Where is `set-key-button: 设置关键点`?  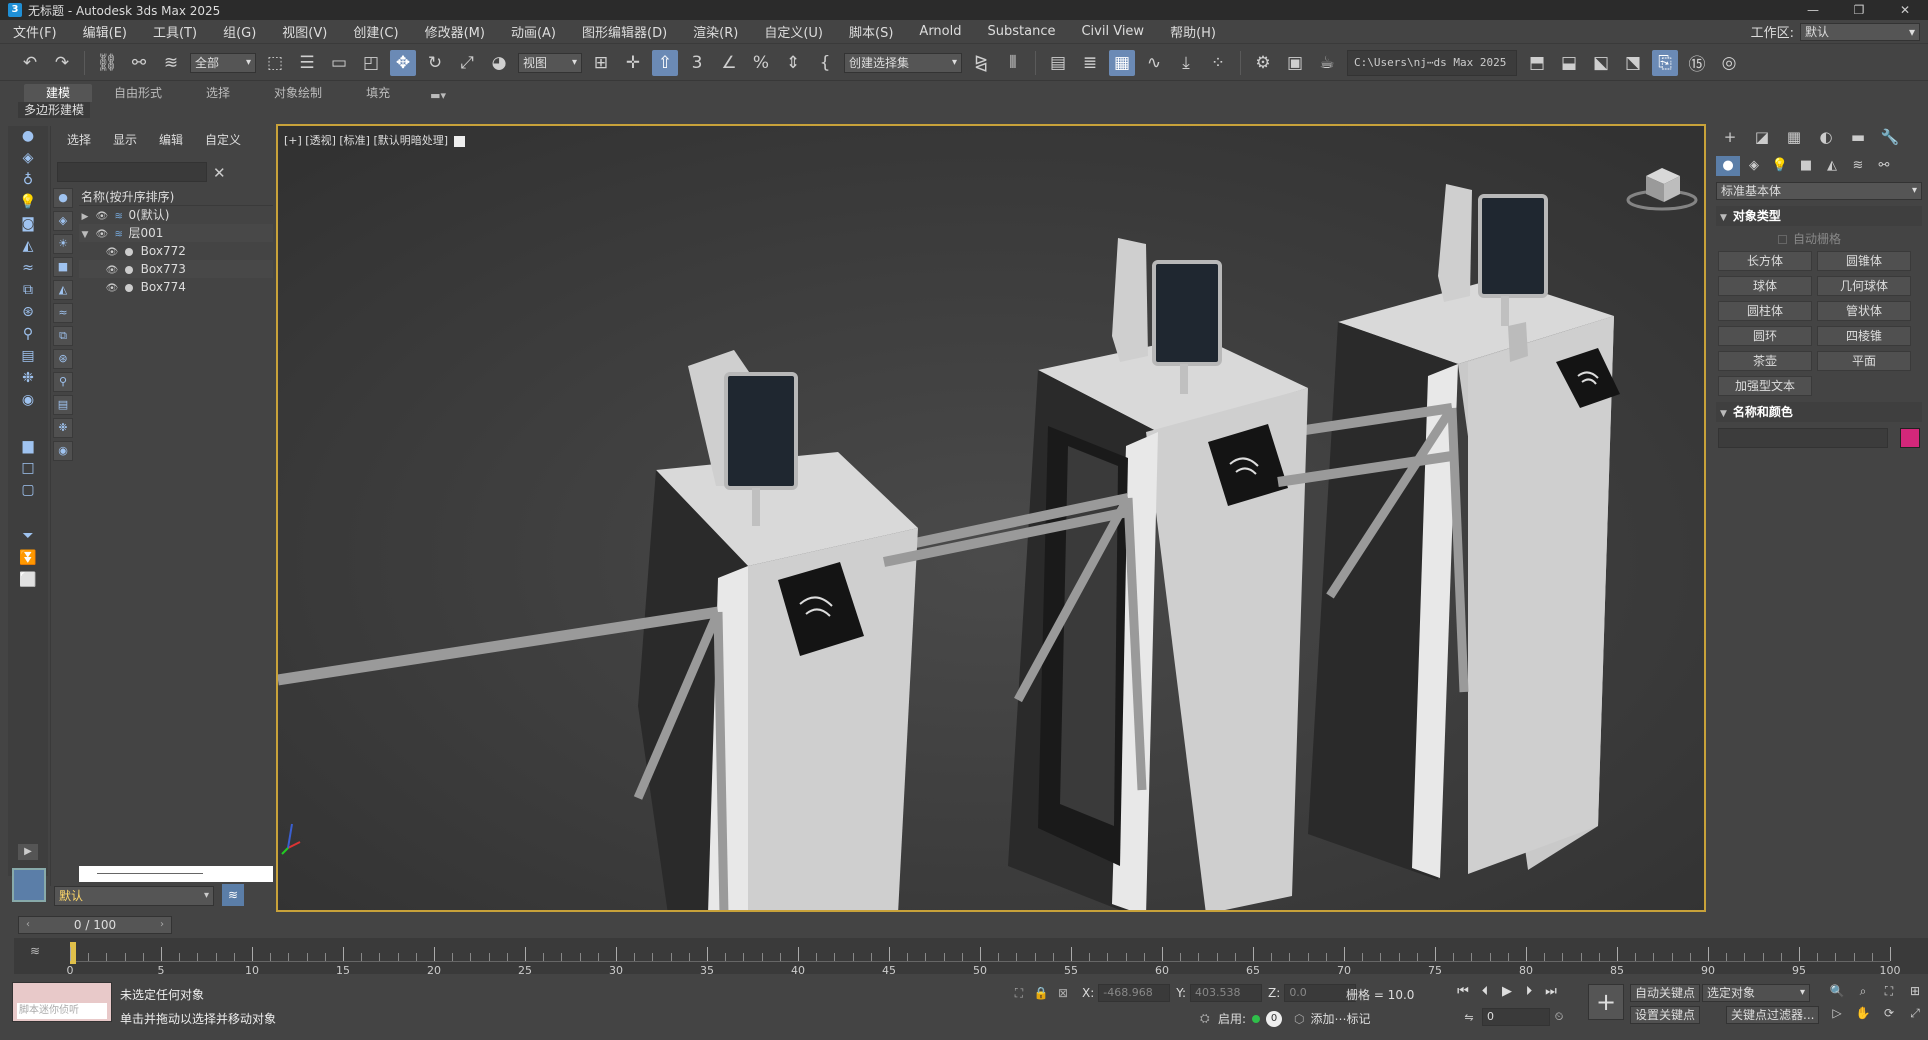 set-key-button: 设置关键点 is located at coordinates (1665, 1015).